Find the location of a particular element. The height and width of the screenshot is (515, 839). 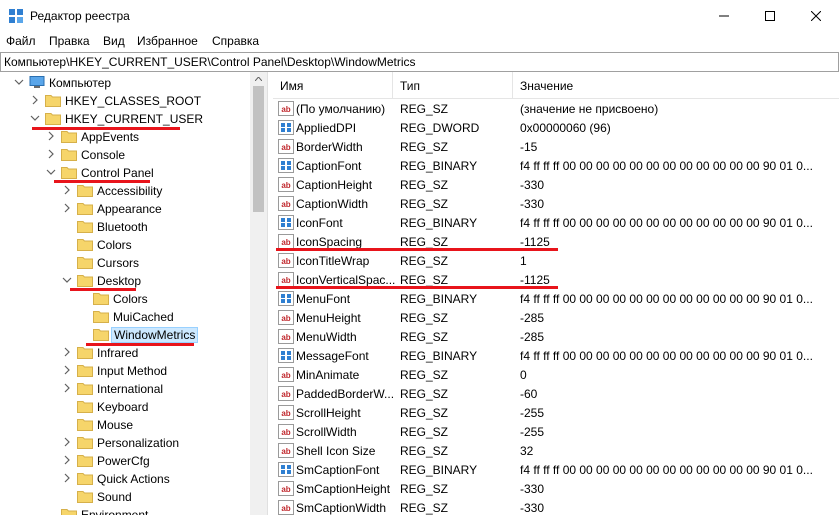

tree-item-label: AppEvents is located at coordinates (110, 137).